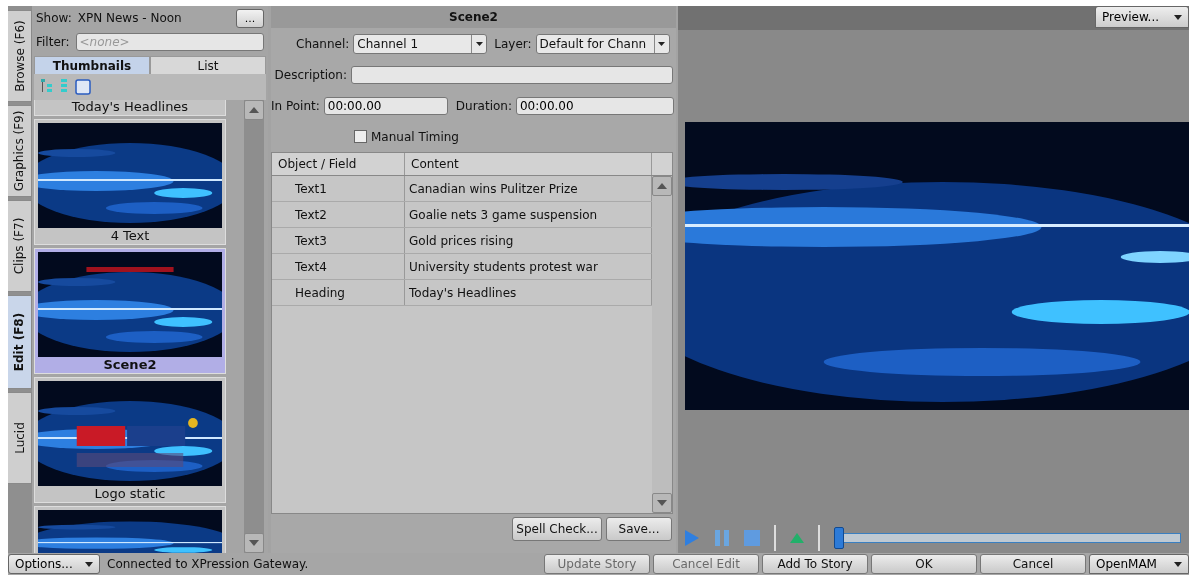 The image size is (1189, 575). I want to click on footer-button: Cancel, so click(1033, 564).